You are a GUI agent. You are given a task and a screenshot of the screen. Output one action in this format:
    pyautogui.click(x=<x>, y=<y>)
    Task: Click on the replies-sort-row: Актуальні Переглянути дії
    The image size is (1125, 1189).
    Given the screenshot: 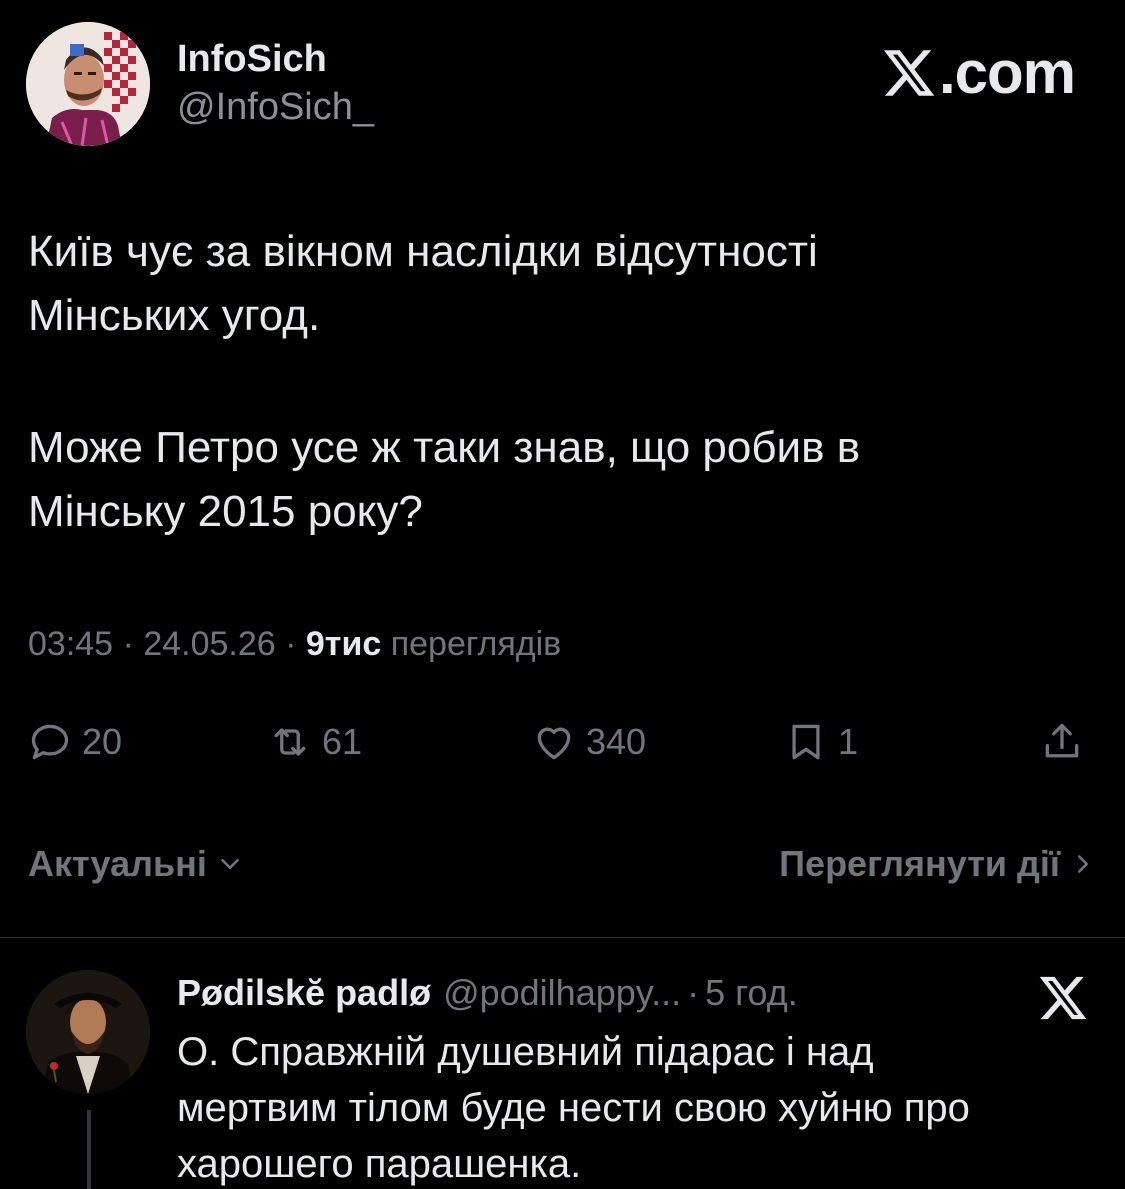 What is the action you would take?
    pyautogui.click(x=563, y=865)
    